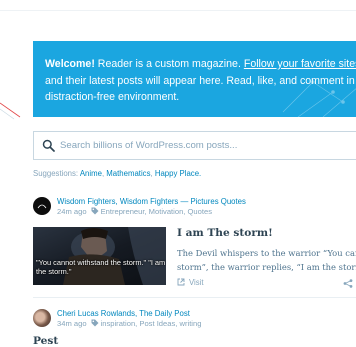  I want to click on search-input, so click(208, 145).